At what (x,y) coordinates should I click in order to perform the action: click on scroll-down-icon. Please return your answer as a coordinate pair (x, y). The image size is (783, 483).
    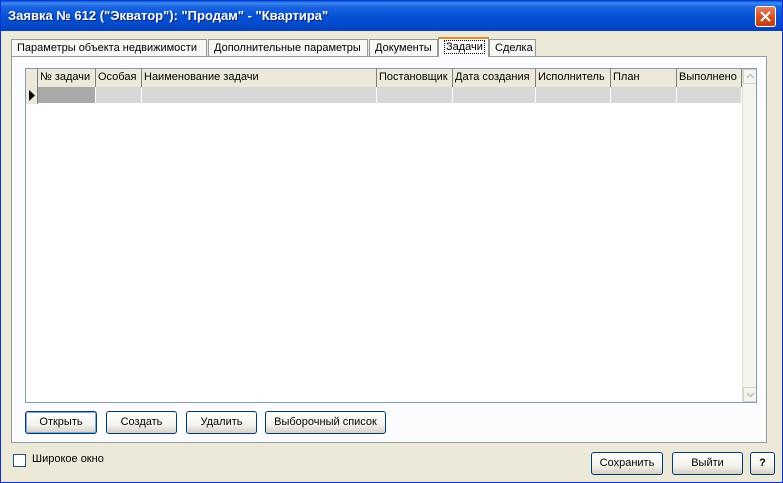
    Looking at the image, I should click on (750, 395).